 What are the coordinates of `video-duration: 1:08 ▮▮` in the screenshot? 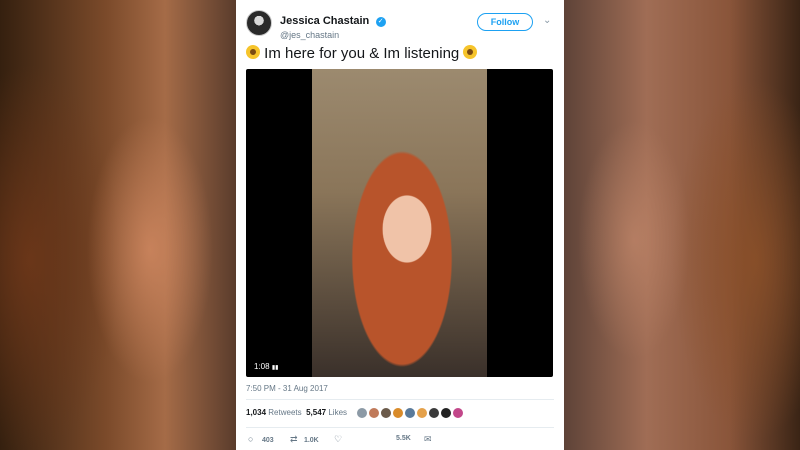 It's located at (266, 366).